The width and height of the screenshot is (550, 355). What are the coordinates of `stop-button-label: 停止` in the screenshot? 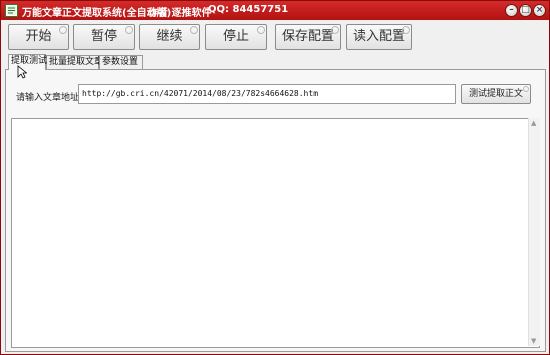 It's located at (235, 36).